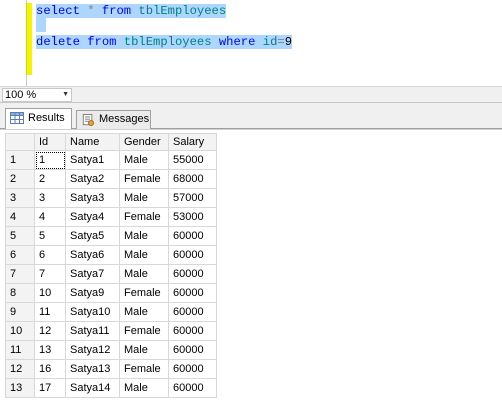  What do you see at coordinates (50, 274) in the screenshot?
I see `cell-id: 7` at bounding box center [50, 274].